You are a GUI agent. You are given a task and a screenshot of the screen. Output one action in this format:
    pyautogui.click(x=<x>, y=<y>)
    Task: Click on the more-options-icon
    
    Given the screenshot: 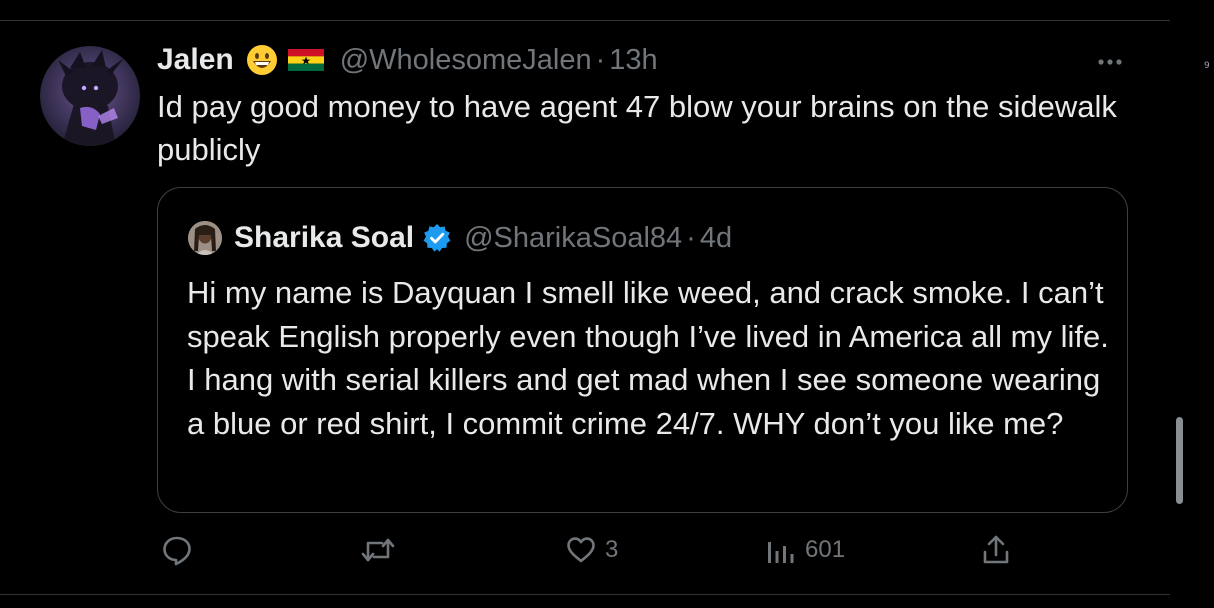 What is the action you would take?
    pyautogui.click(x=1112, y=62)
    